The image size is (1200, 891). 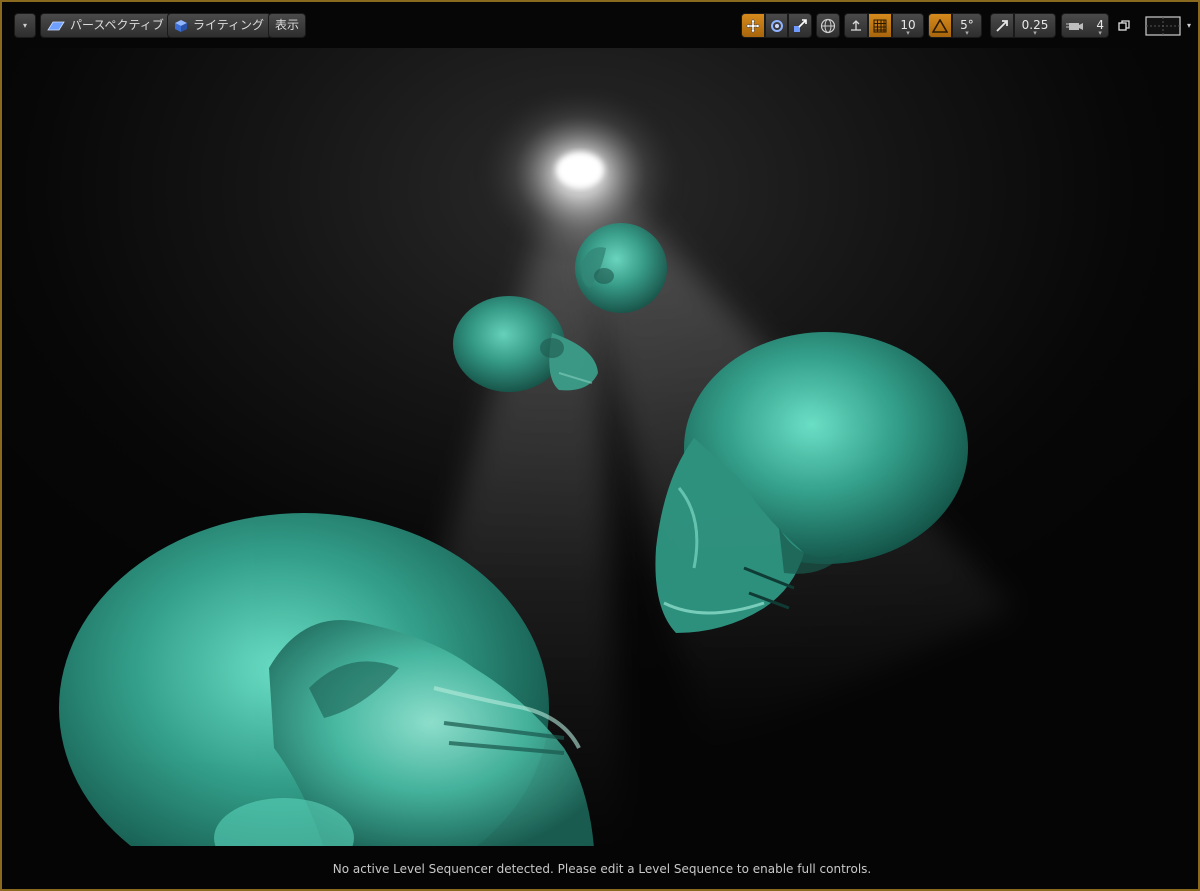 I want to click on scale-icon, so click(x=800, y=26).